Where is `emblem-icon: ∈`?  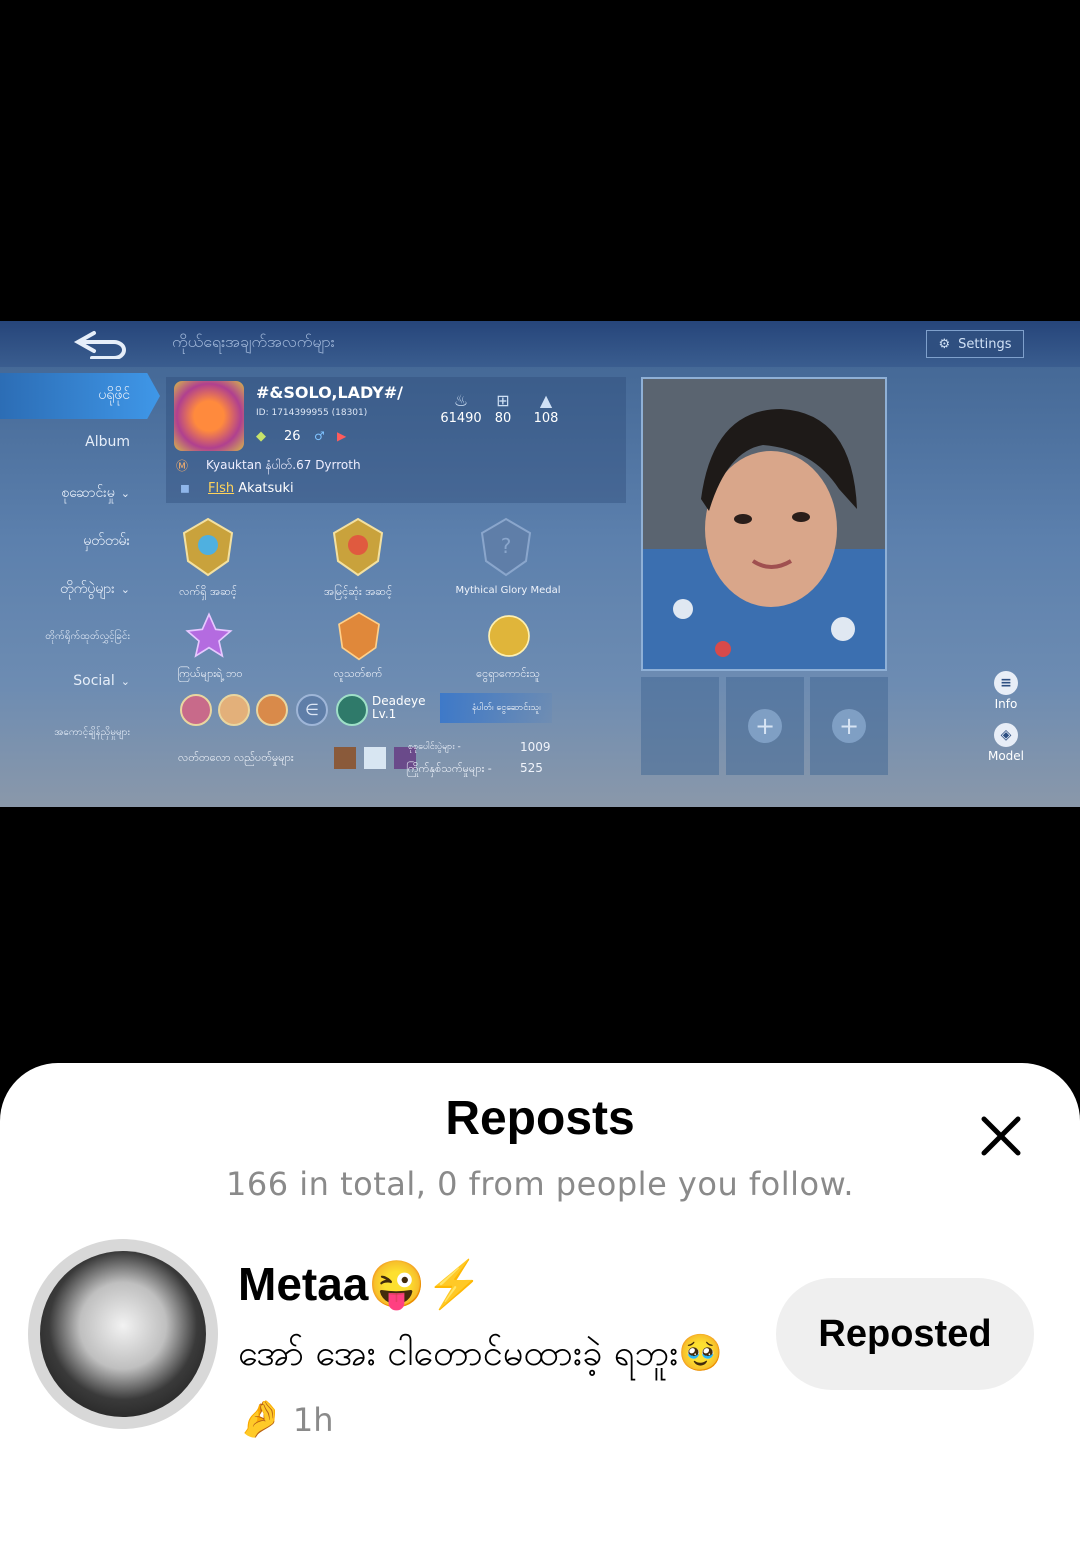
emblem-icon: ∈ is located at coordinates (312, 710).